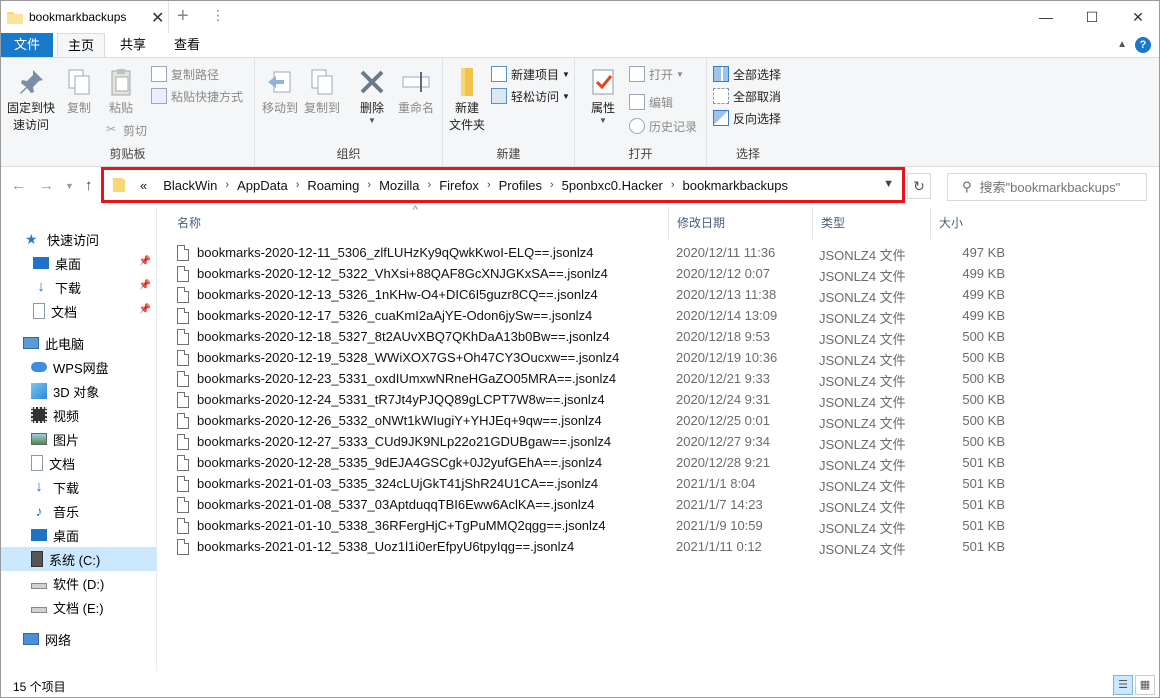 Image resolution: width=1160 pixels, height=698 pixels. What do you see at coordinates (919, 186) in the screenshot?
I see `refresh-icon: ↻` at bounding box center [919, 186].